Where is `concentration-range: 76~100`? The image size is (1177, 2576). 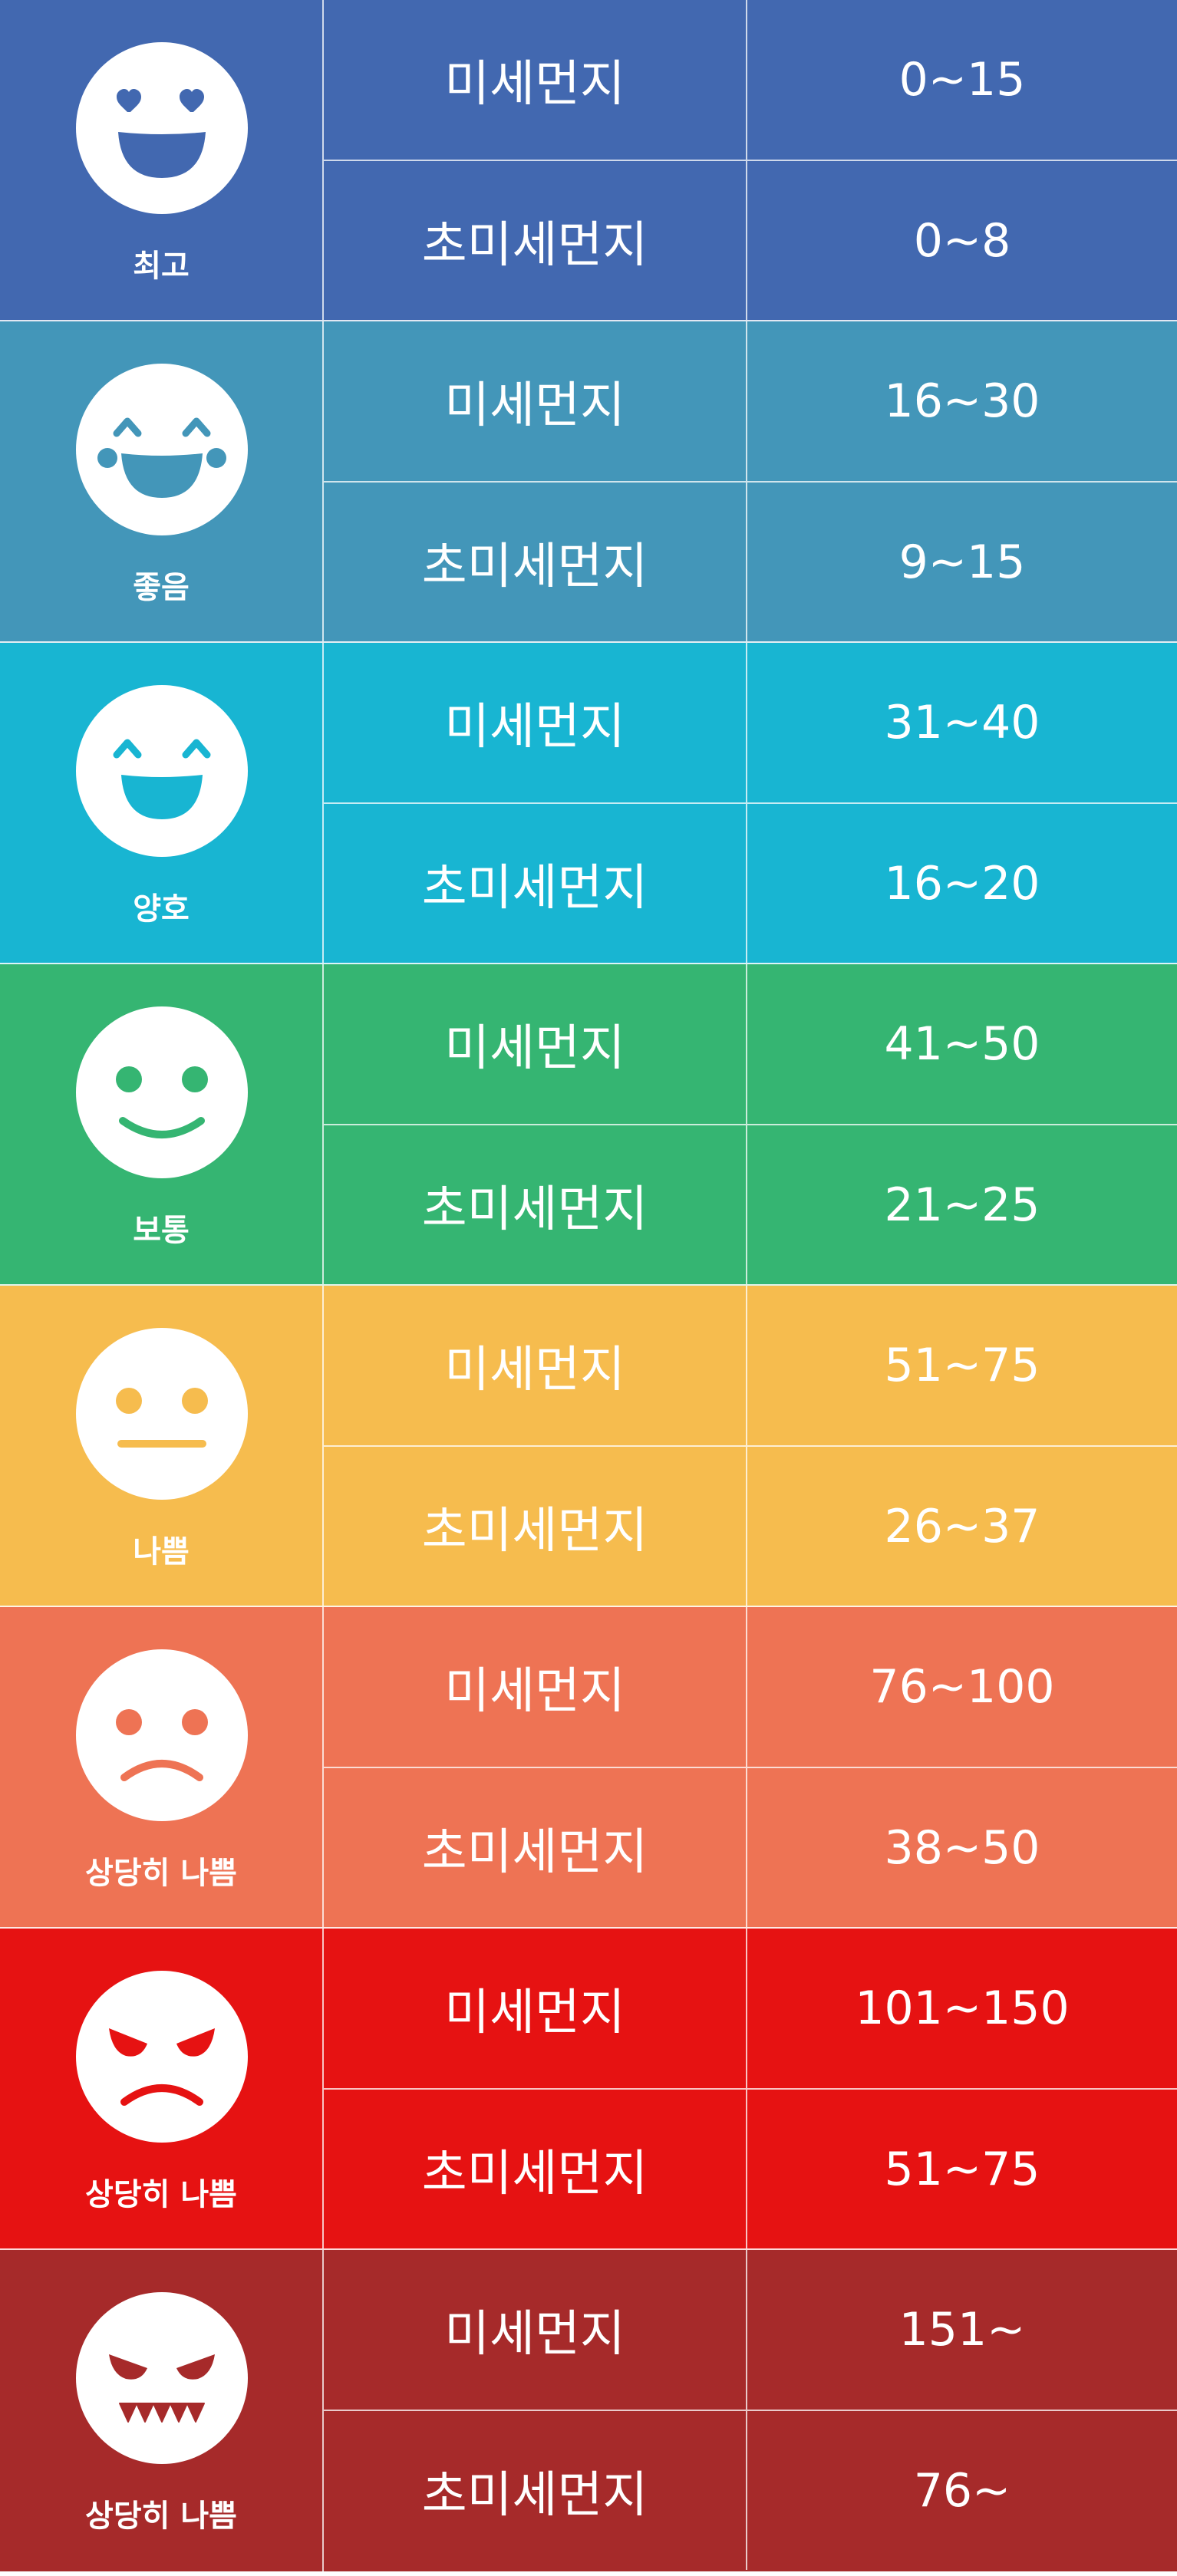
concentration-range: 76~100 is located at coordinates (962, 1687).